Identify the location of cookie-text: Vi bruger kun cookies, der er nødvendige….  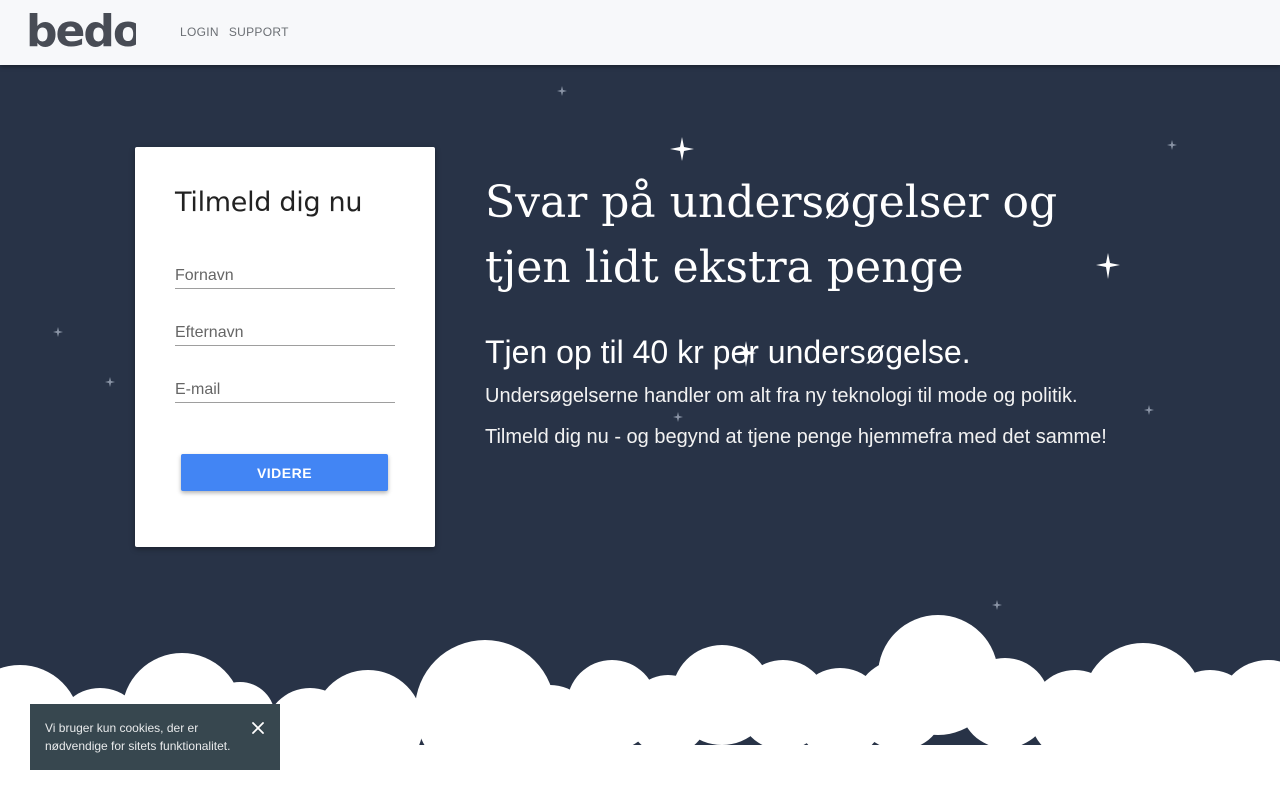
(138, 737).